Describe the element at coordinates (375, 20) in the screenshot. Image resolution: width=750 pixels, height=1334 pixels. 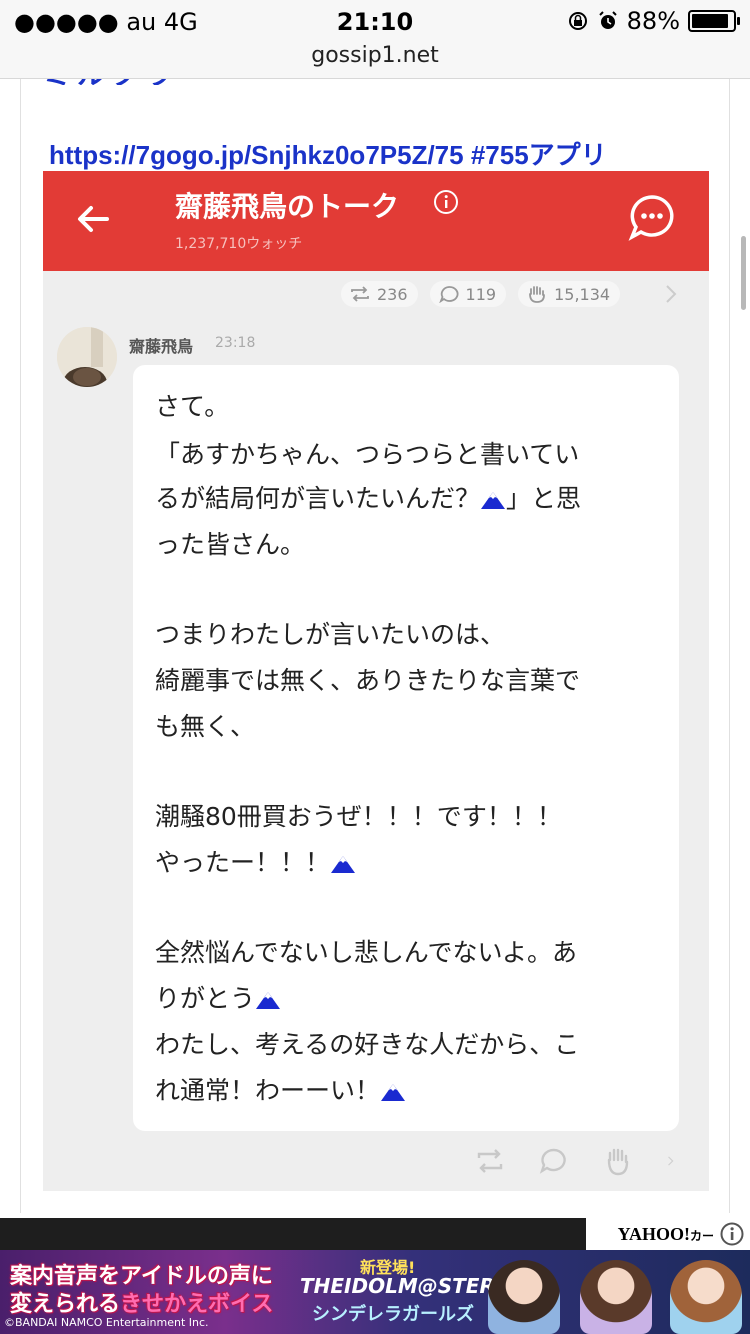
I see `status-bar: ●●●●● au 4G 21:10 88%` at that location.